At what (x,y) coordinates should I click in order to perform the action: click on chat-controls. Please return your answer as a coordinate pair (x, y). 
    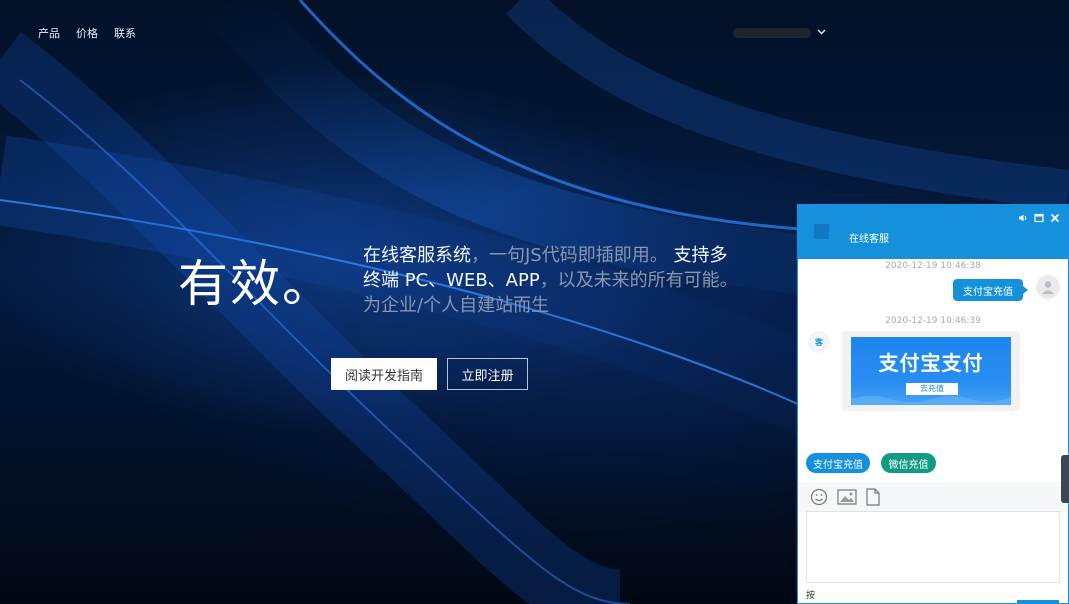
    Looking at the image, I should click on (1039, 219).